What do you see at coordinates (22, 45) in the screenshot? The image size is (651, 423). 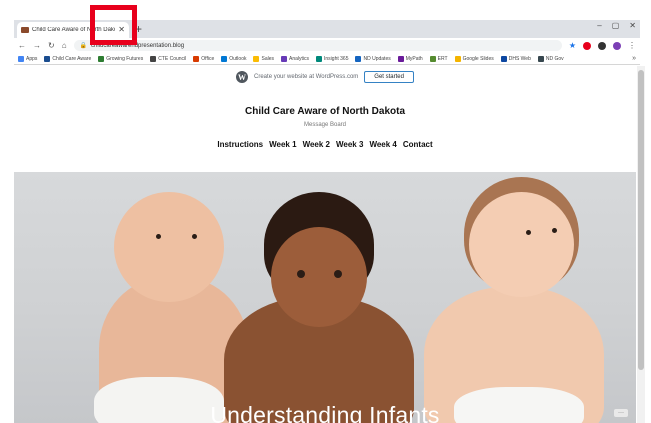 I see `back-icon: ←` at bounding box center [22, 45].